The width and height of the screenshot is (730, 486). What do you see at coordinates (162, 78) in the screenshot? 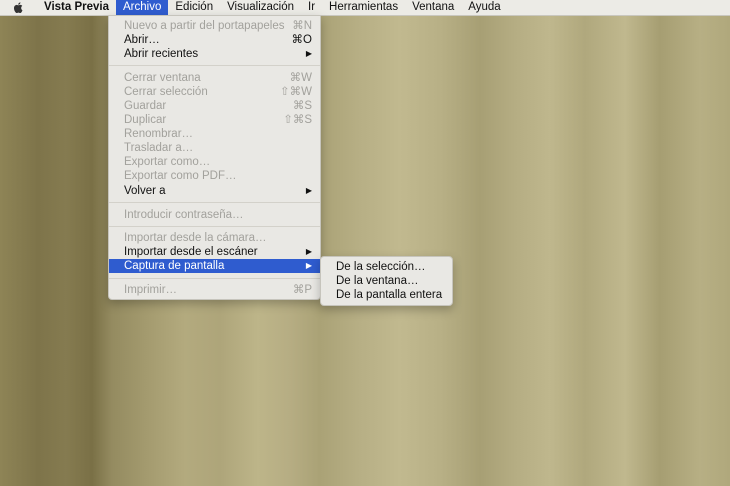
I see `menu-item-label: Cerrar ventana` at bounding box center [162, 78].